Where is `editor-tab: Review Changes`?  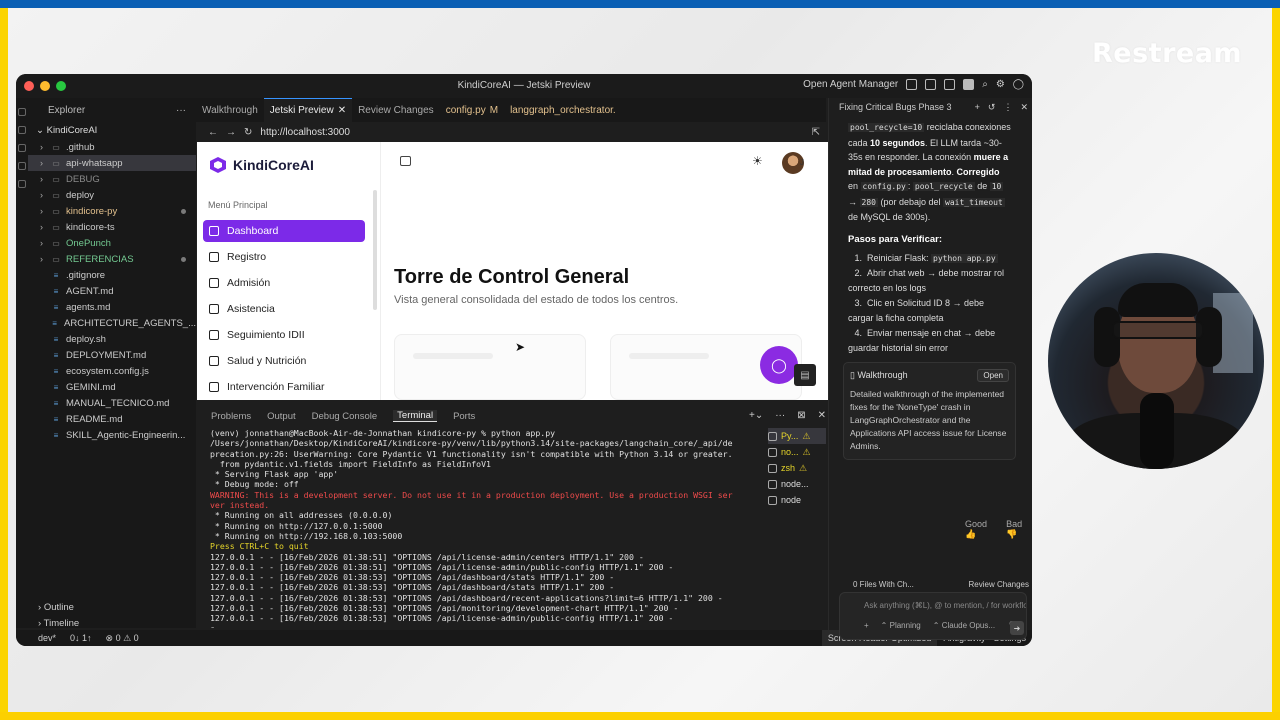 editor-tab: Review Changes is located at coordinates (396, 110).